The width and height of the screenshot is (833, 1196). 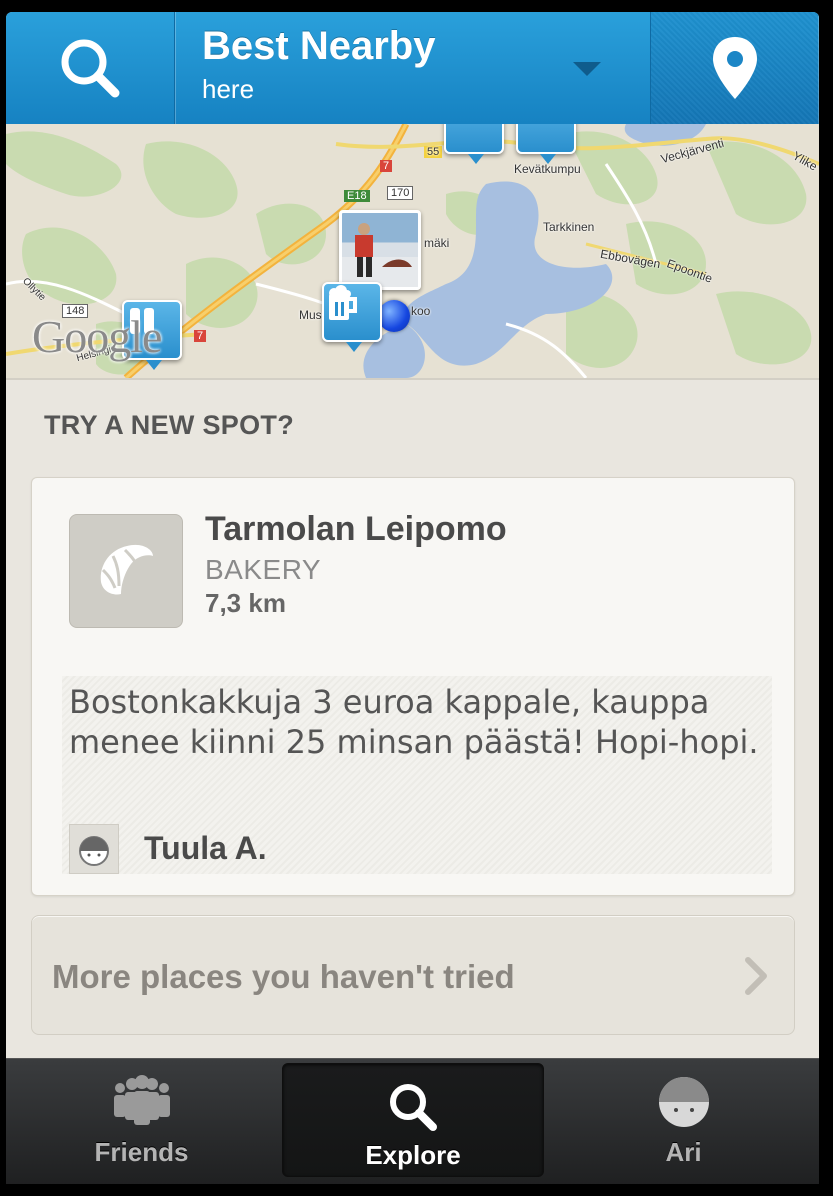 I want to click on list-selector: Best Nearby here, so click(x=412, y=68).